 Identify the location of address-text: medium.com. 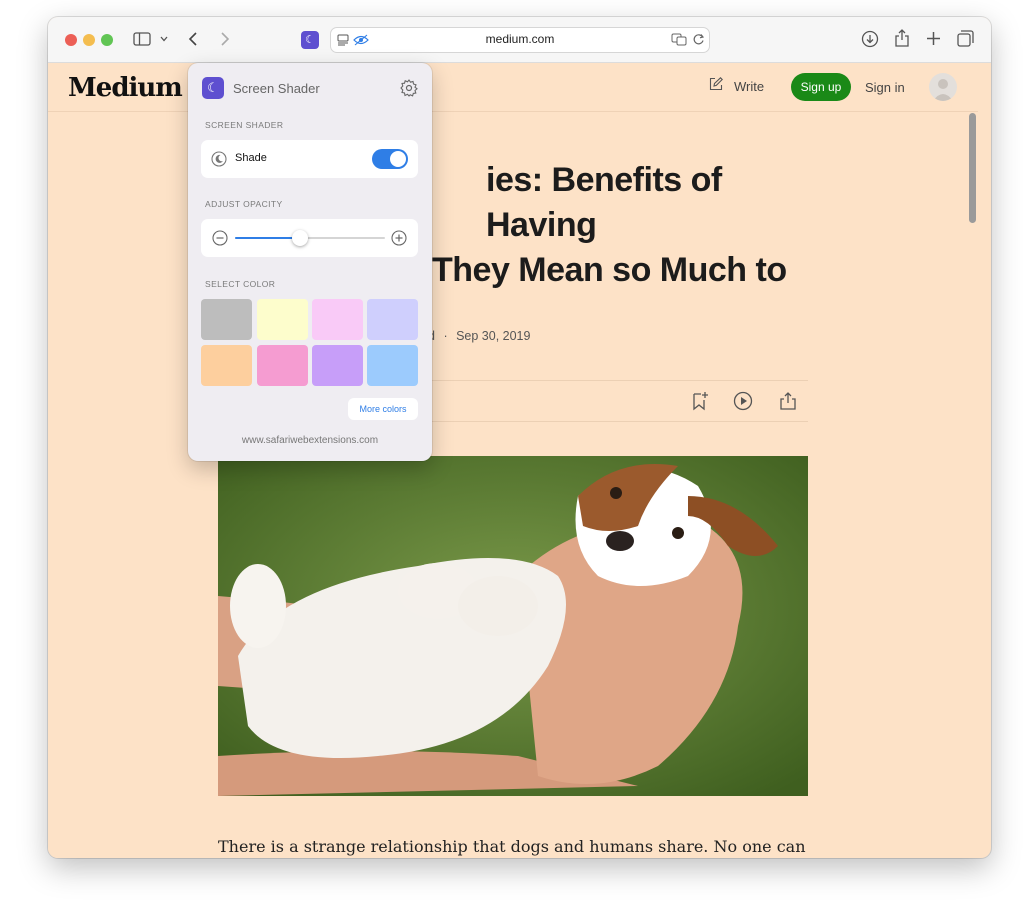
(520, 39).